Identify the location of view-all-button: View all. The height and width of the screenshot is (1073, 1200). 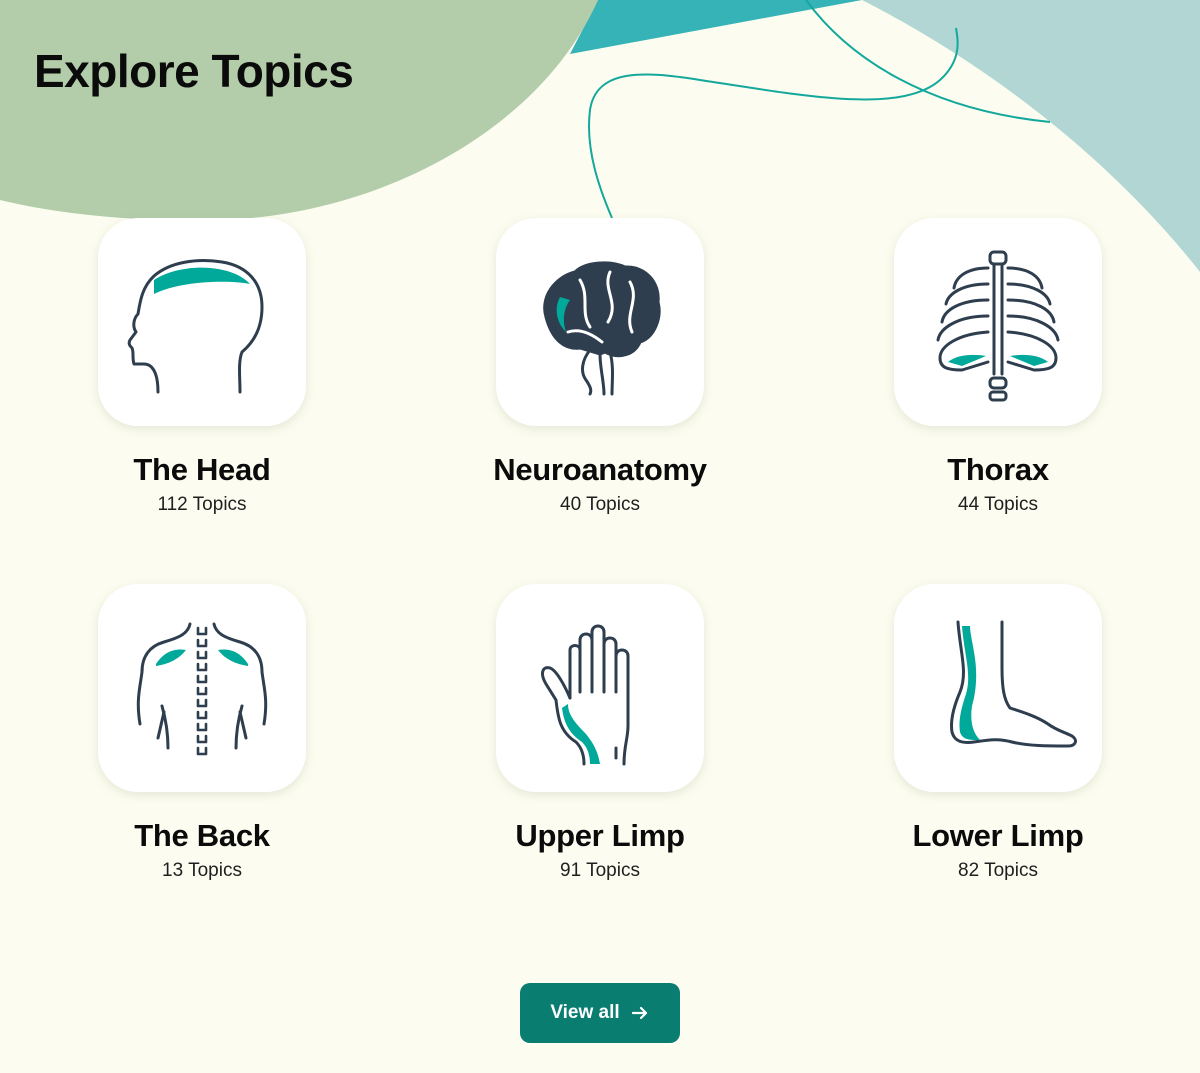
(600, 1013).